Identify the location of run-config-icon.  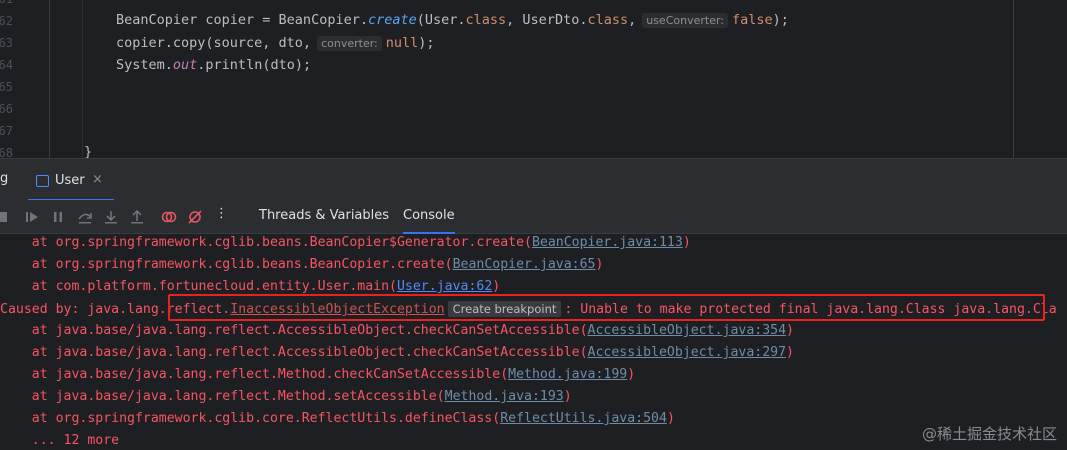
(42, 181).